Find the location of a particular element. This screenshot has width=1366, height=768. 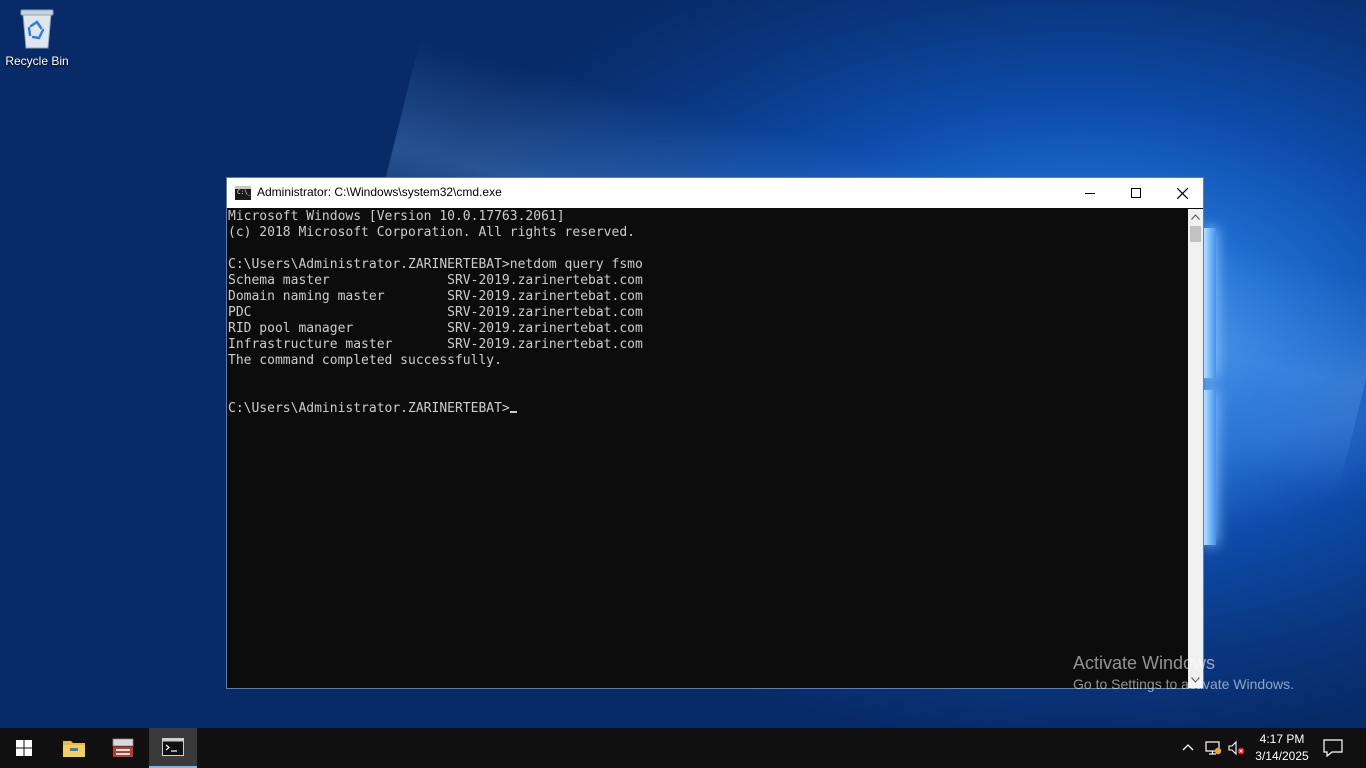

text-cursor is located at coordinates (513, 412).